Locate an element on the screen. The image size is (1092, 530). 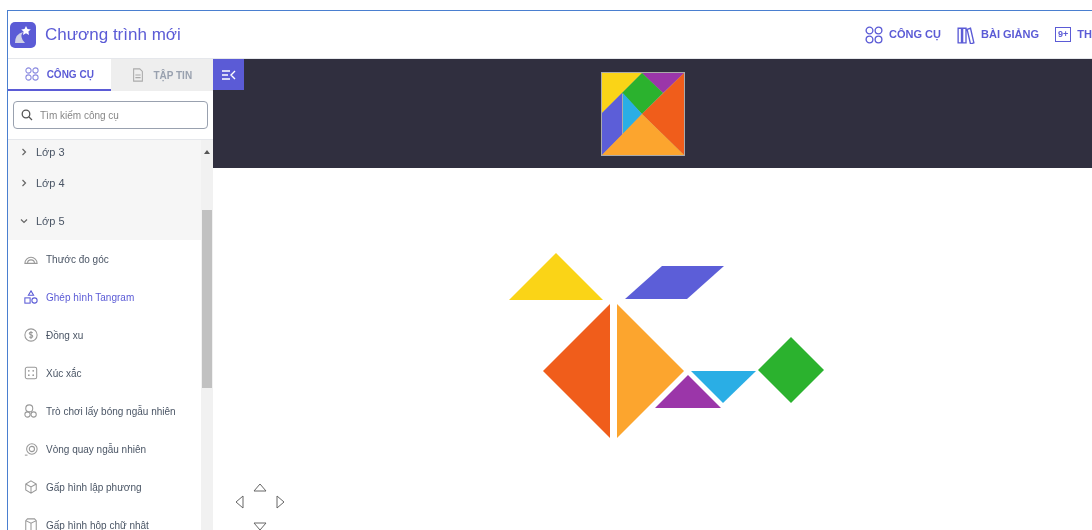
collapse-sidebar-button is located at coordinates (228, 74).